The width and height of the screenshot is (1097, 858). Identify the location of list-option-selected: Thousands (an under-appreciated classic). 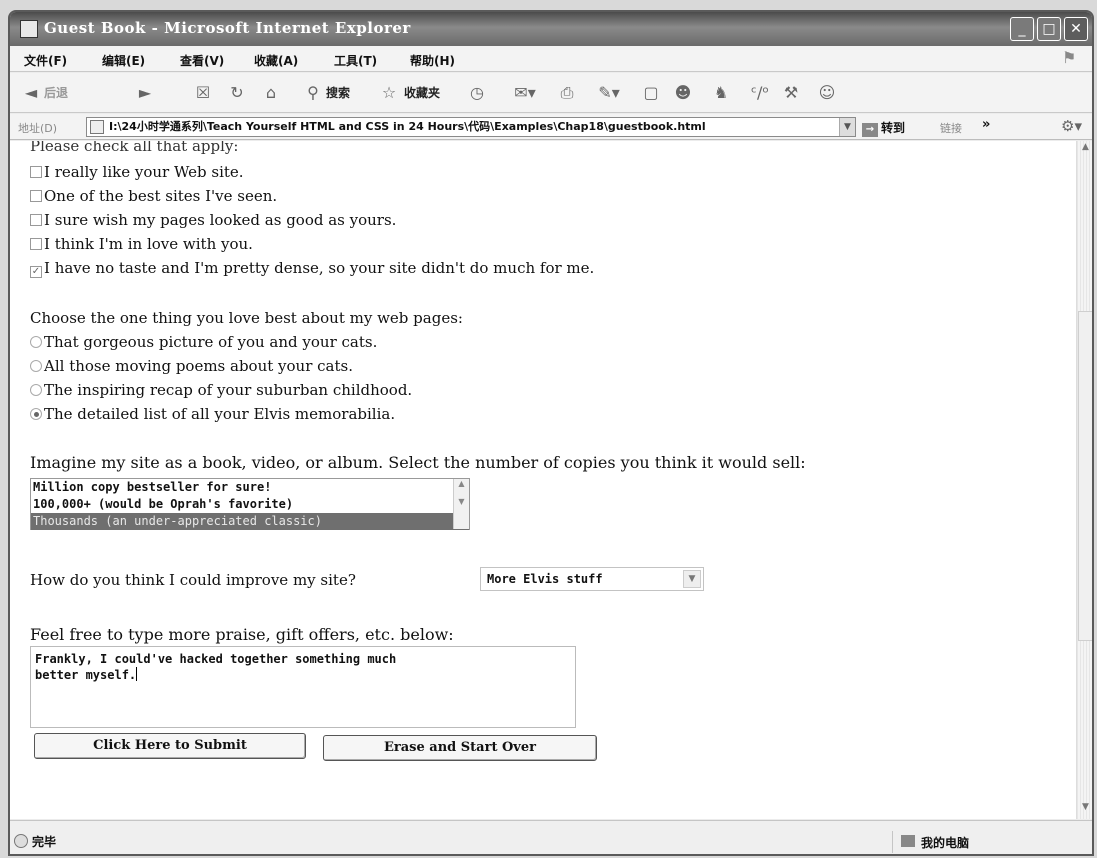
(250, 521).